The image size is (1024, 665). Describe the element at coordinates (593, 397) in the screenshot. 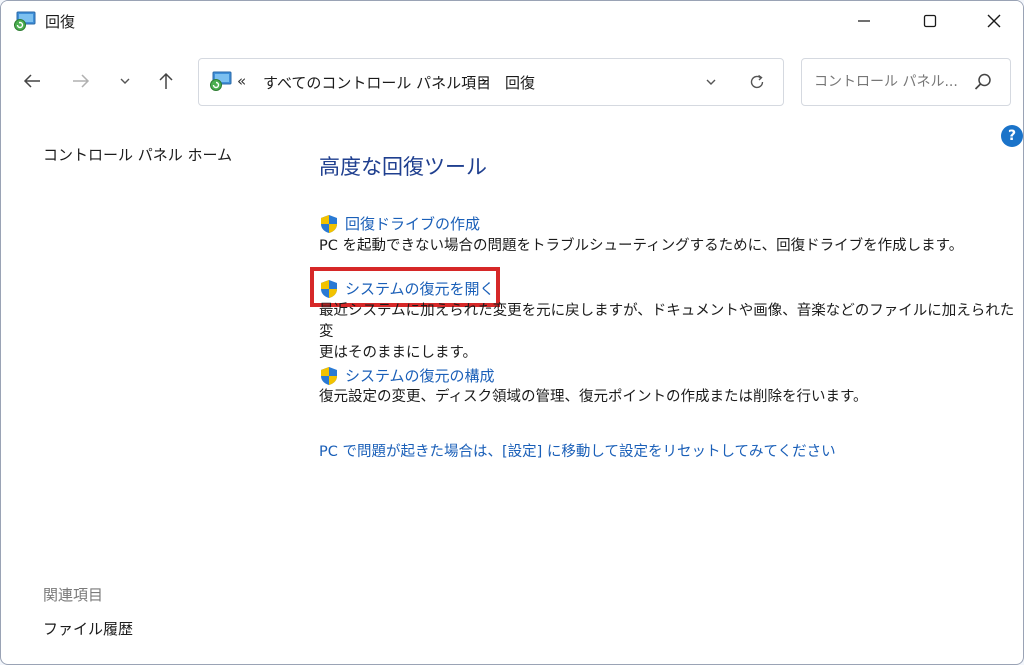

I see `configure-system-restore-description: 復元設定の変更、ディスク領域の管理、復元ポイントの作成または削除を行います。` at that location.